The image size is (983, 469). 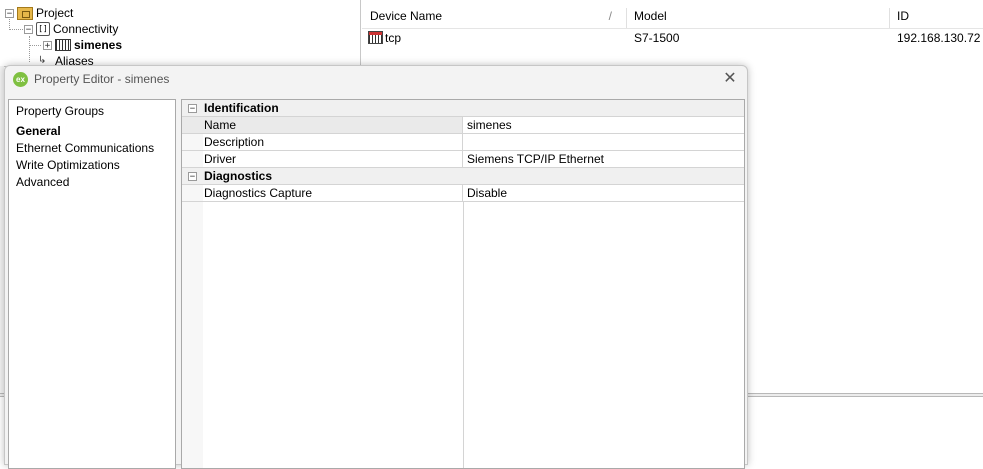 I want to click on property-name: Description, so click(x=322, y=142).